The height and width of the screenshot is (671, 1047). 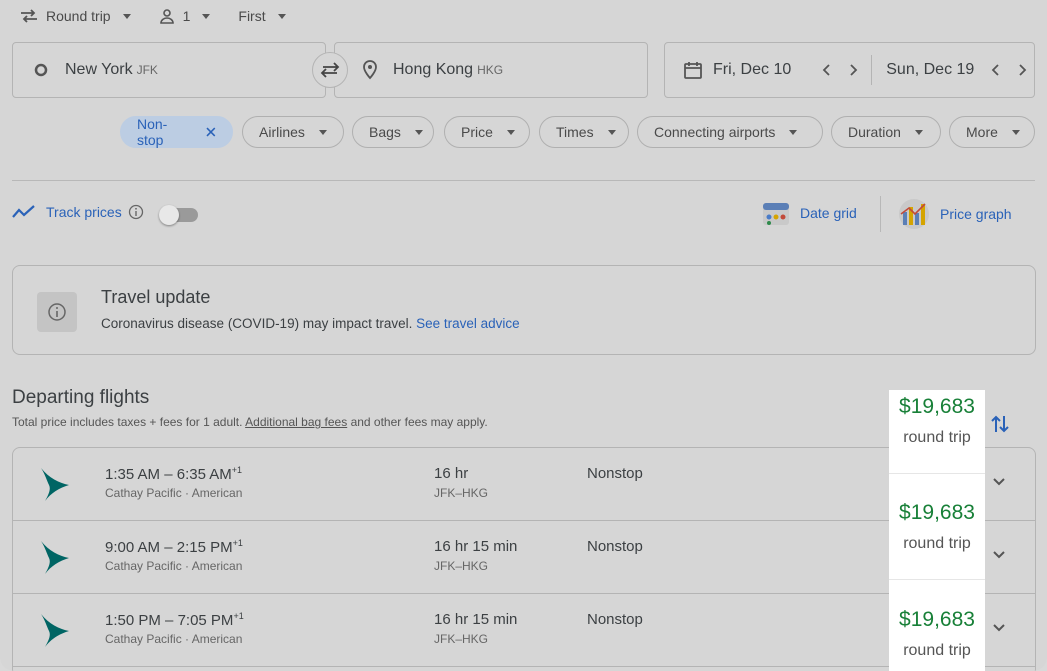 What do you see at coordinates (211, 132) in the screenshot?
I see `clear-x-icon` at bounding box center [211, 132].